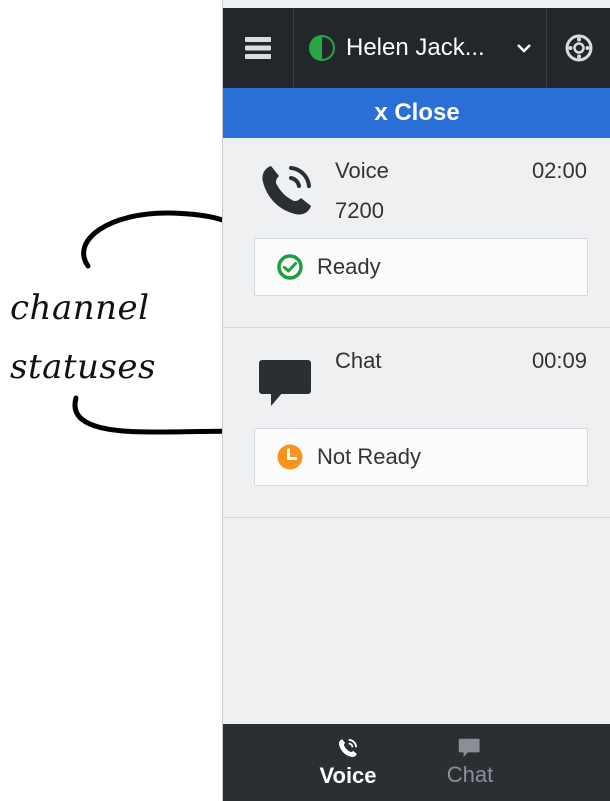 The image size is (610, 801). What do you see at coordinates (362, 170) in the screenshot?
I see `channel-name: Voice` at bounding box center [362, 170].